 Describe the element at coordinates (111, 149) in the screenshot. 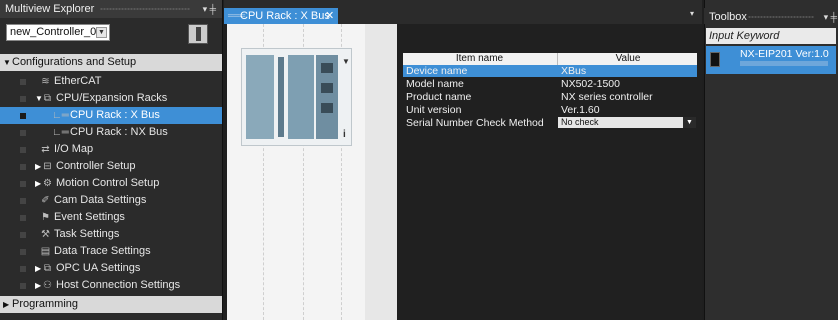

I see `tree-item: ⇄ I/O Map` at that location.